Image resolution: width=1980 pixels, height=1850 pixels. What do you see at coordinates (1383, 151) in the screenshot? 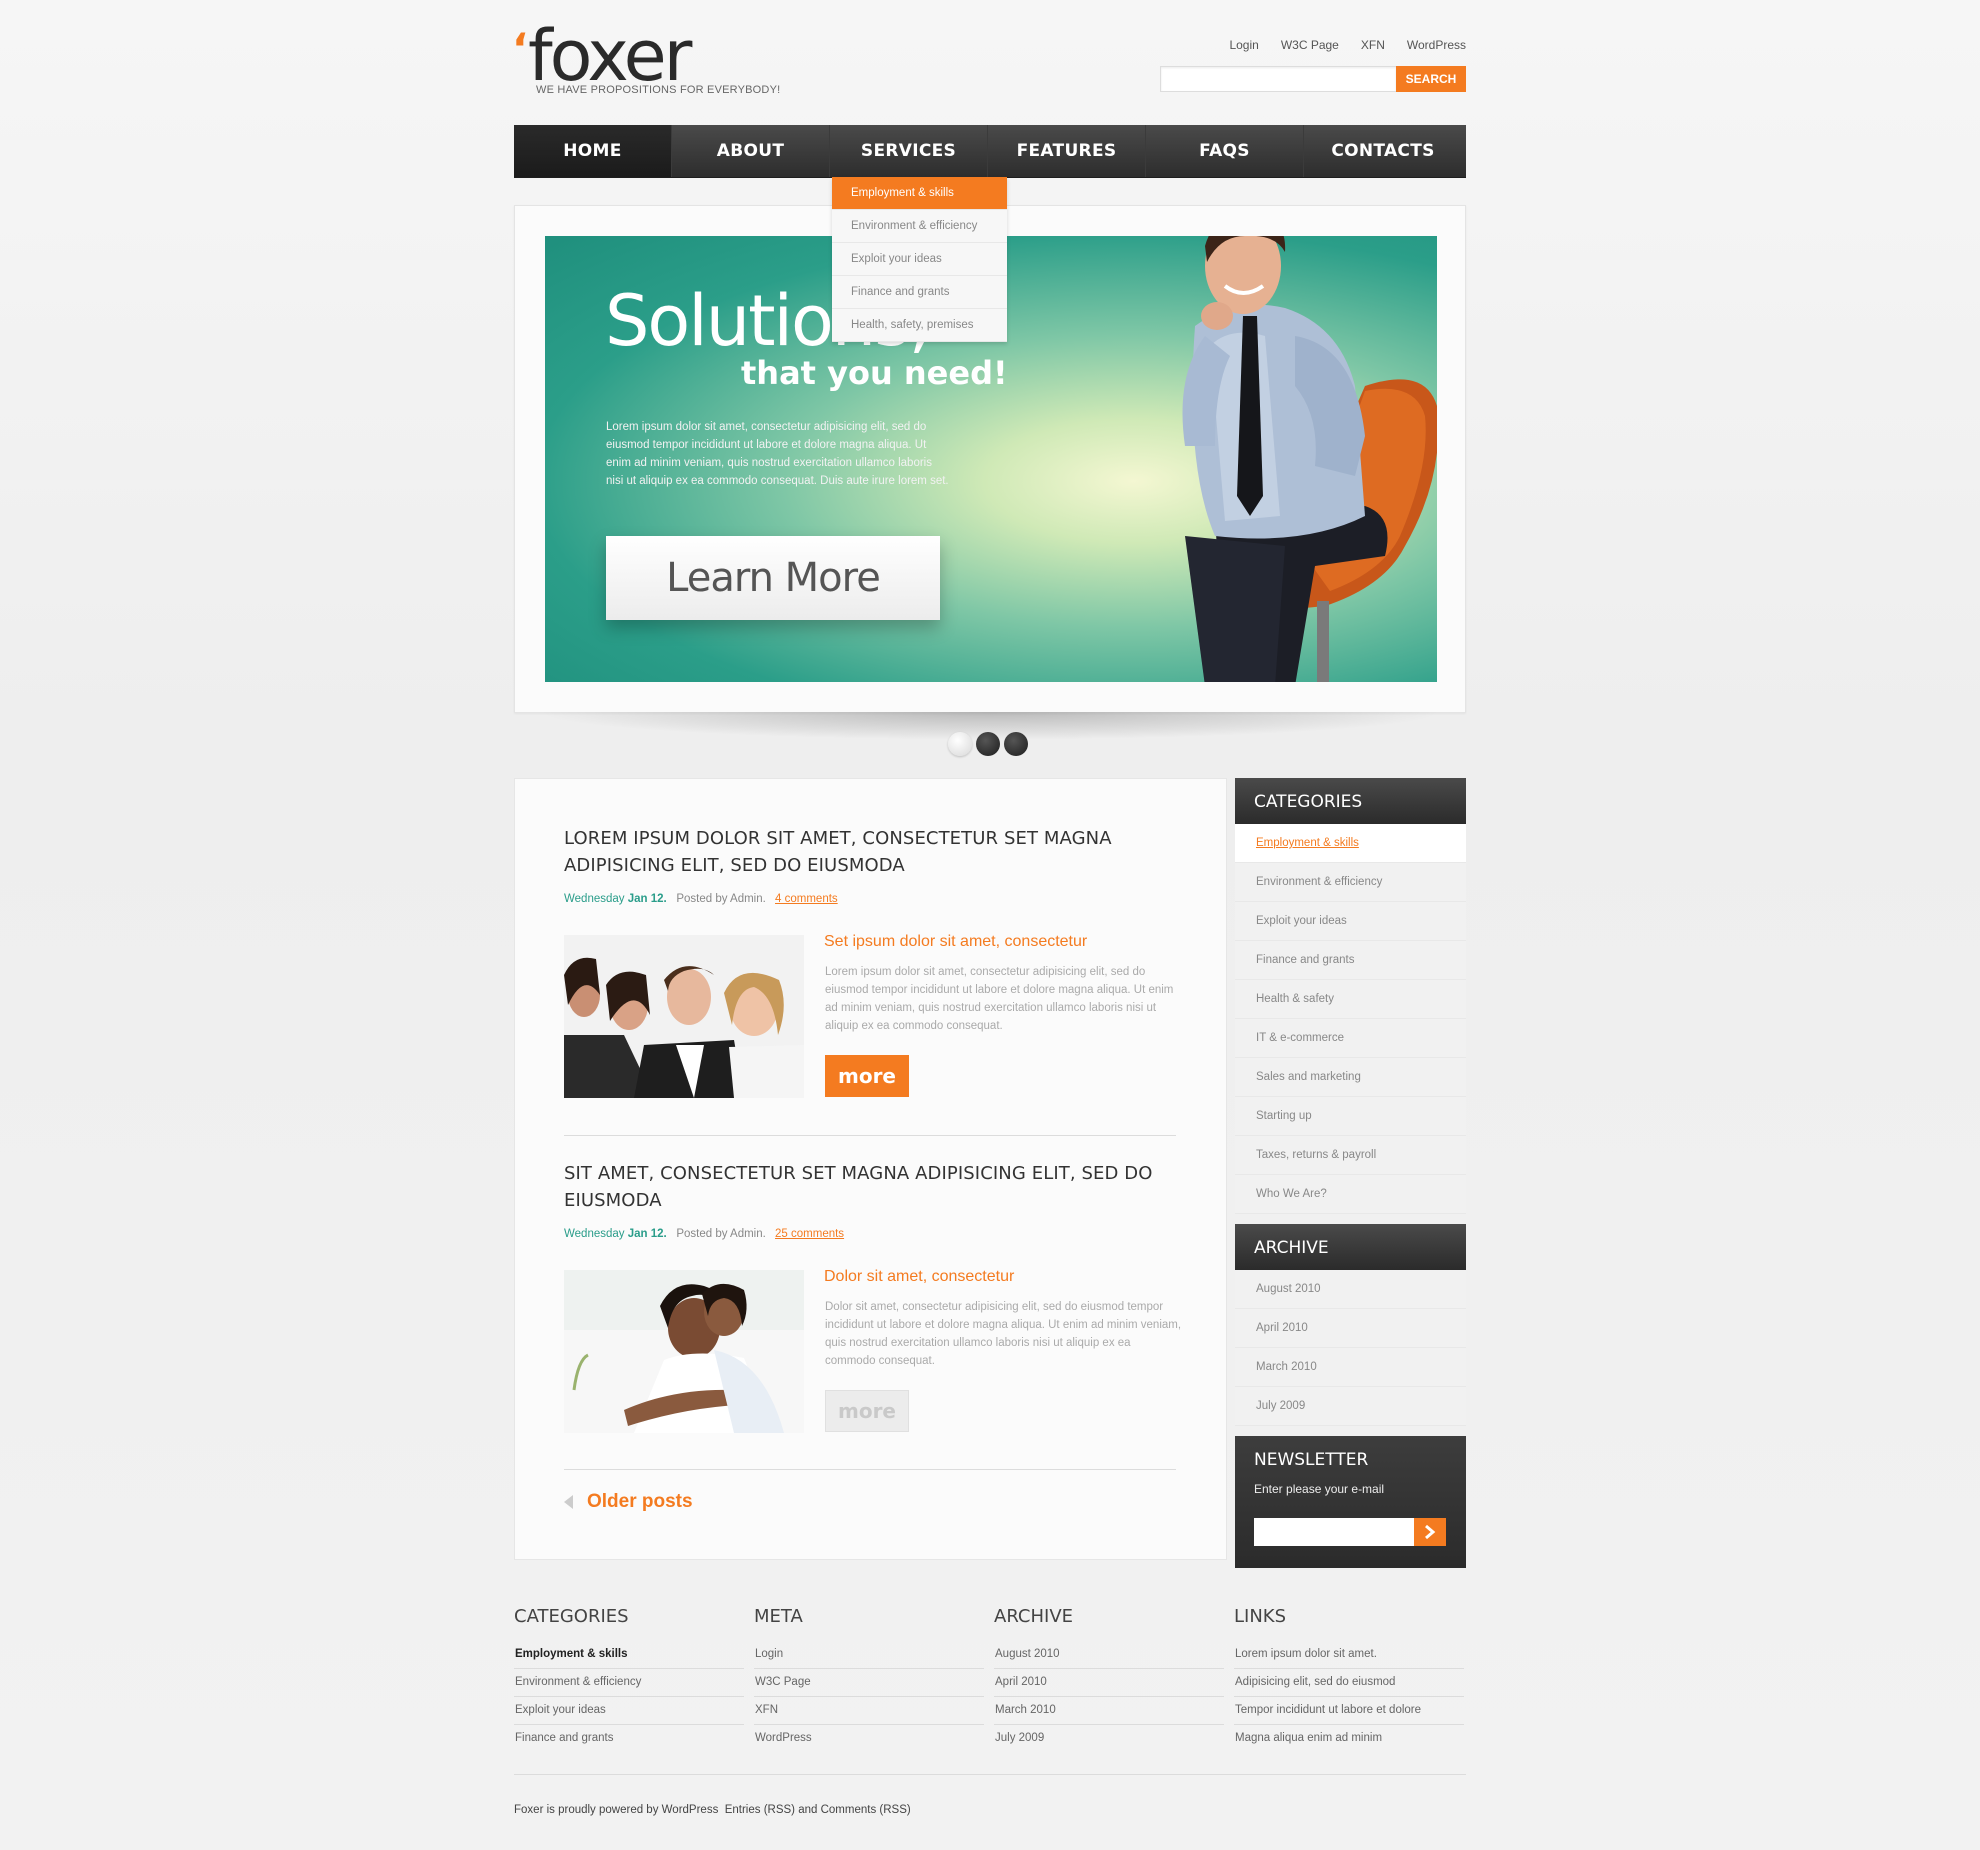
I see `nav-contacts: CONTACTS` at bounding box center [1383, 151].